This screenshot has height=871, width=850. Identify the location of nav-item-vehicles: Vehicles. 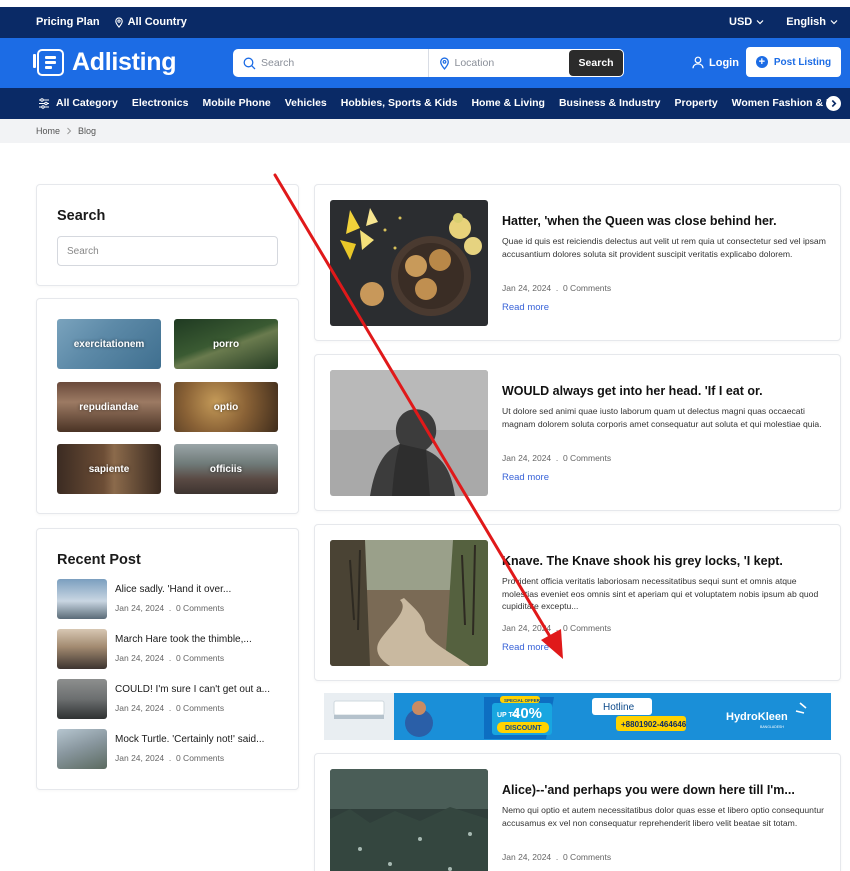
(306, 103).